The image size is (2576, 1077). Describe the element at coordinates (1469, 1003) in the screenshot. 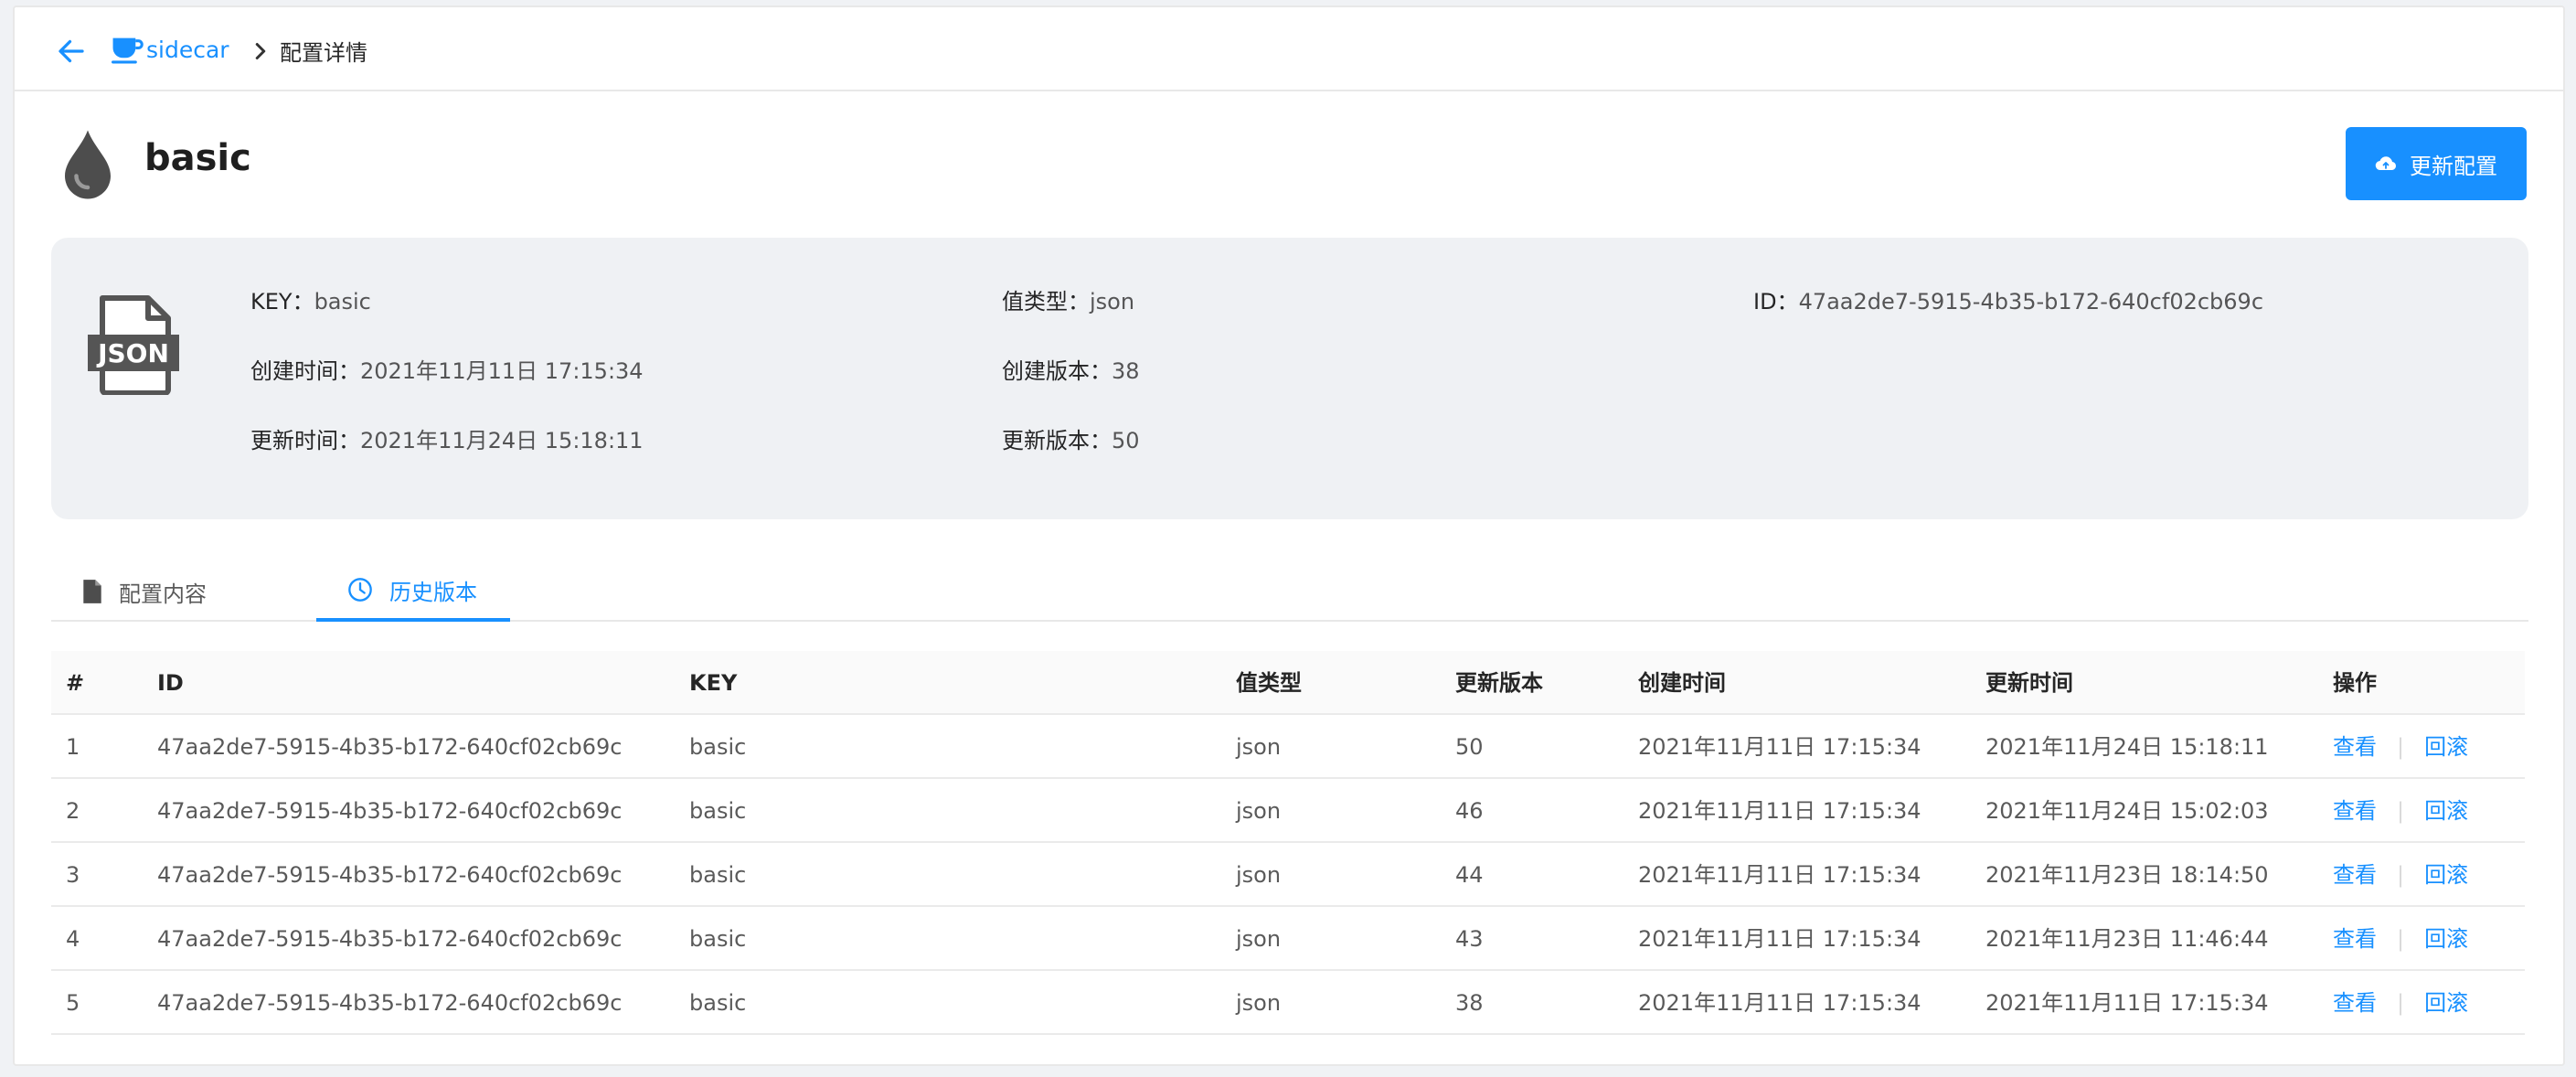

I see `row-version: 38` at that location.